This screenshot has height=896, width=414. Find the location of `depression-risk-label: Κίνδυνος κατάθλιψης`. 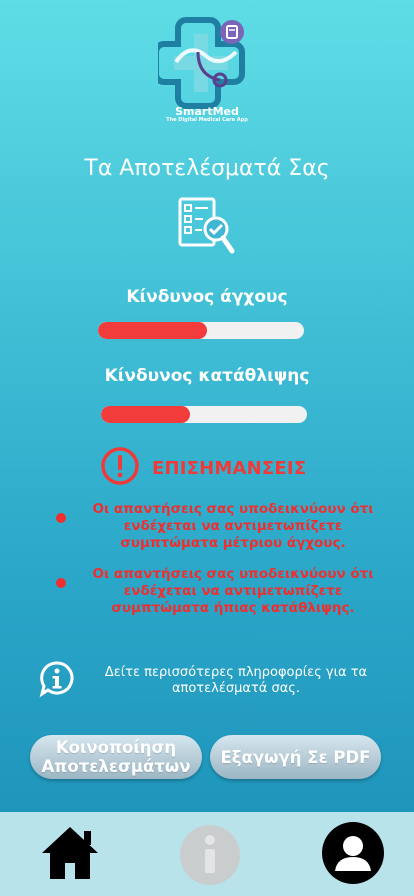

depression-risk-label: Κίνδυνος κατάθλιψης is located at coordinates (207, 376).